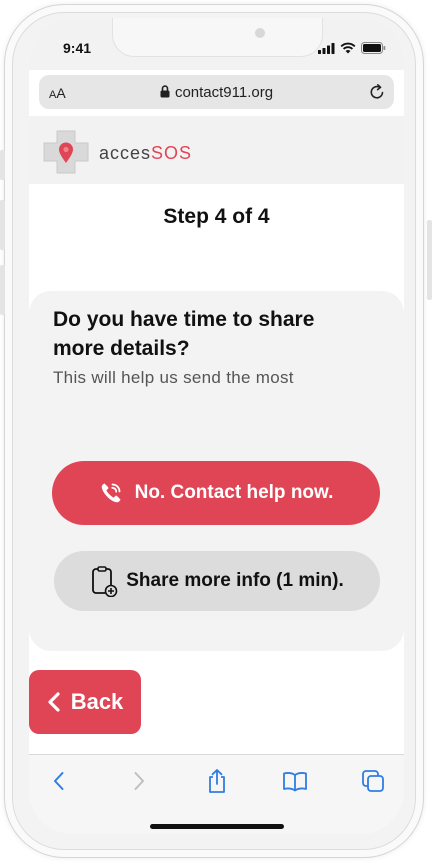 This screenshot has width=432, height=864. Describe the element at coordinates (121, 348) in the screenshot. I see `question-line-2: more details?` at that location.